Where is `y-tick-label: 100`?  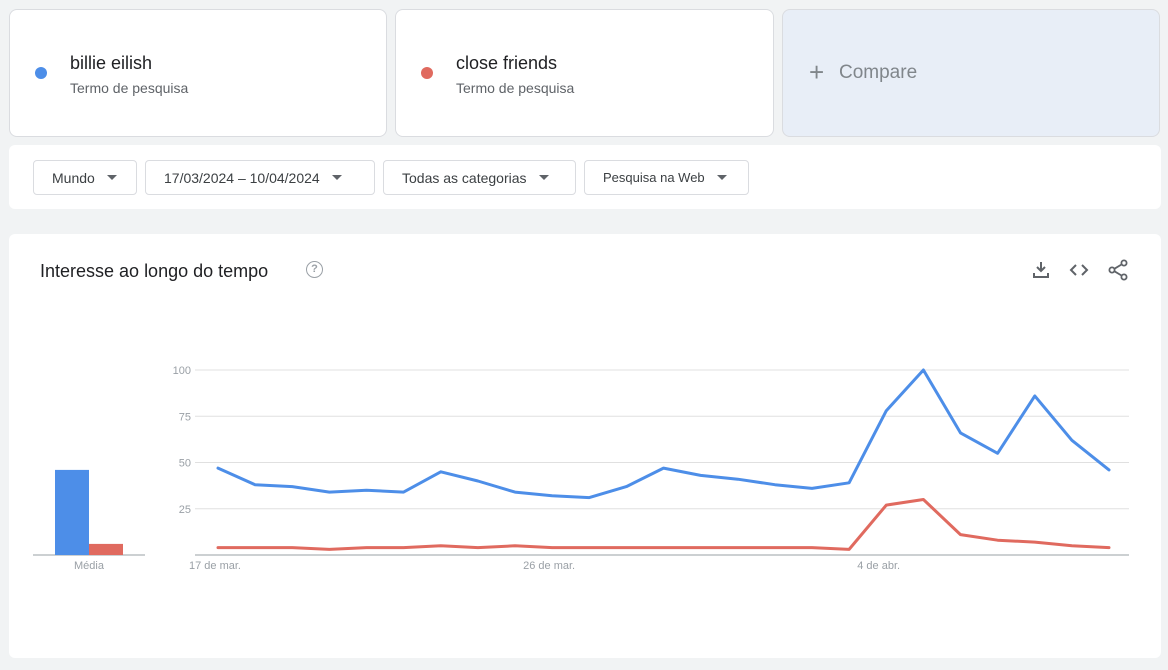 y-tick-label: 100 is located at coordinates (182, 371).